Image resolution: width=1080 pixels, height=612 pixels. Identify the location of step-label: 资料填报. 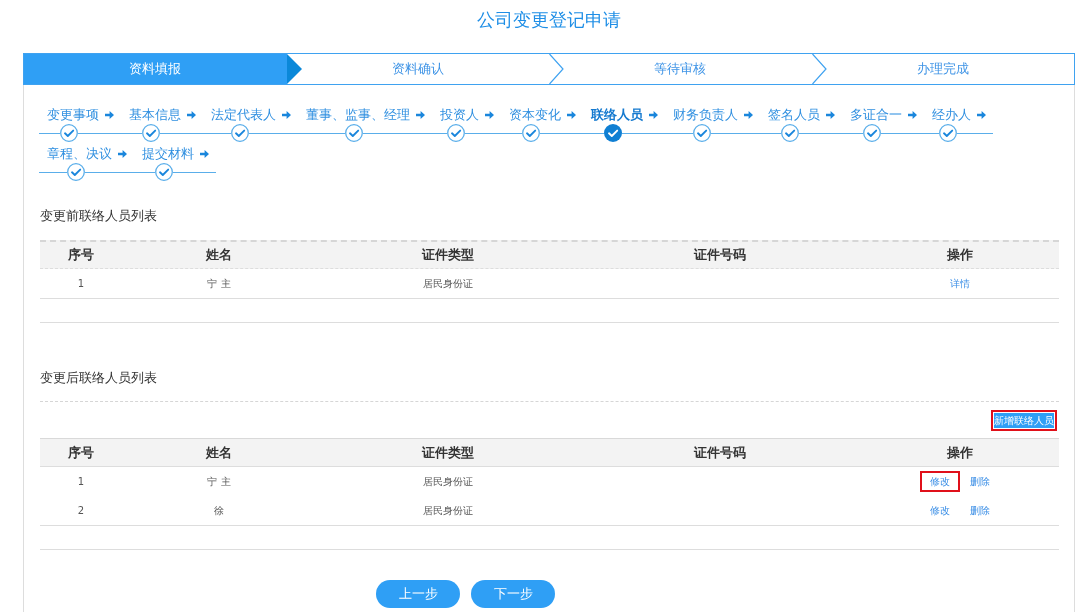
(155, 69).